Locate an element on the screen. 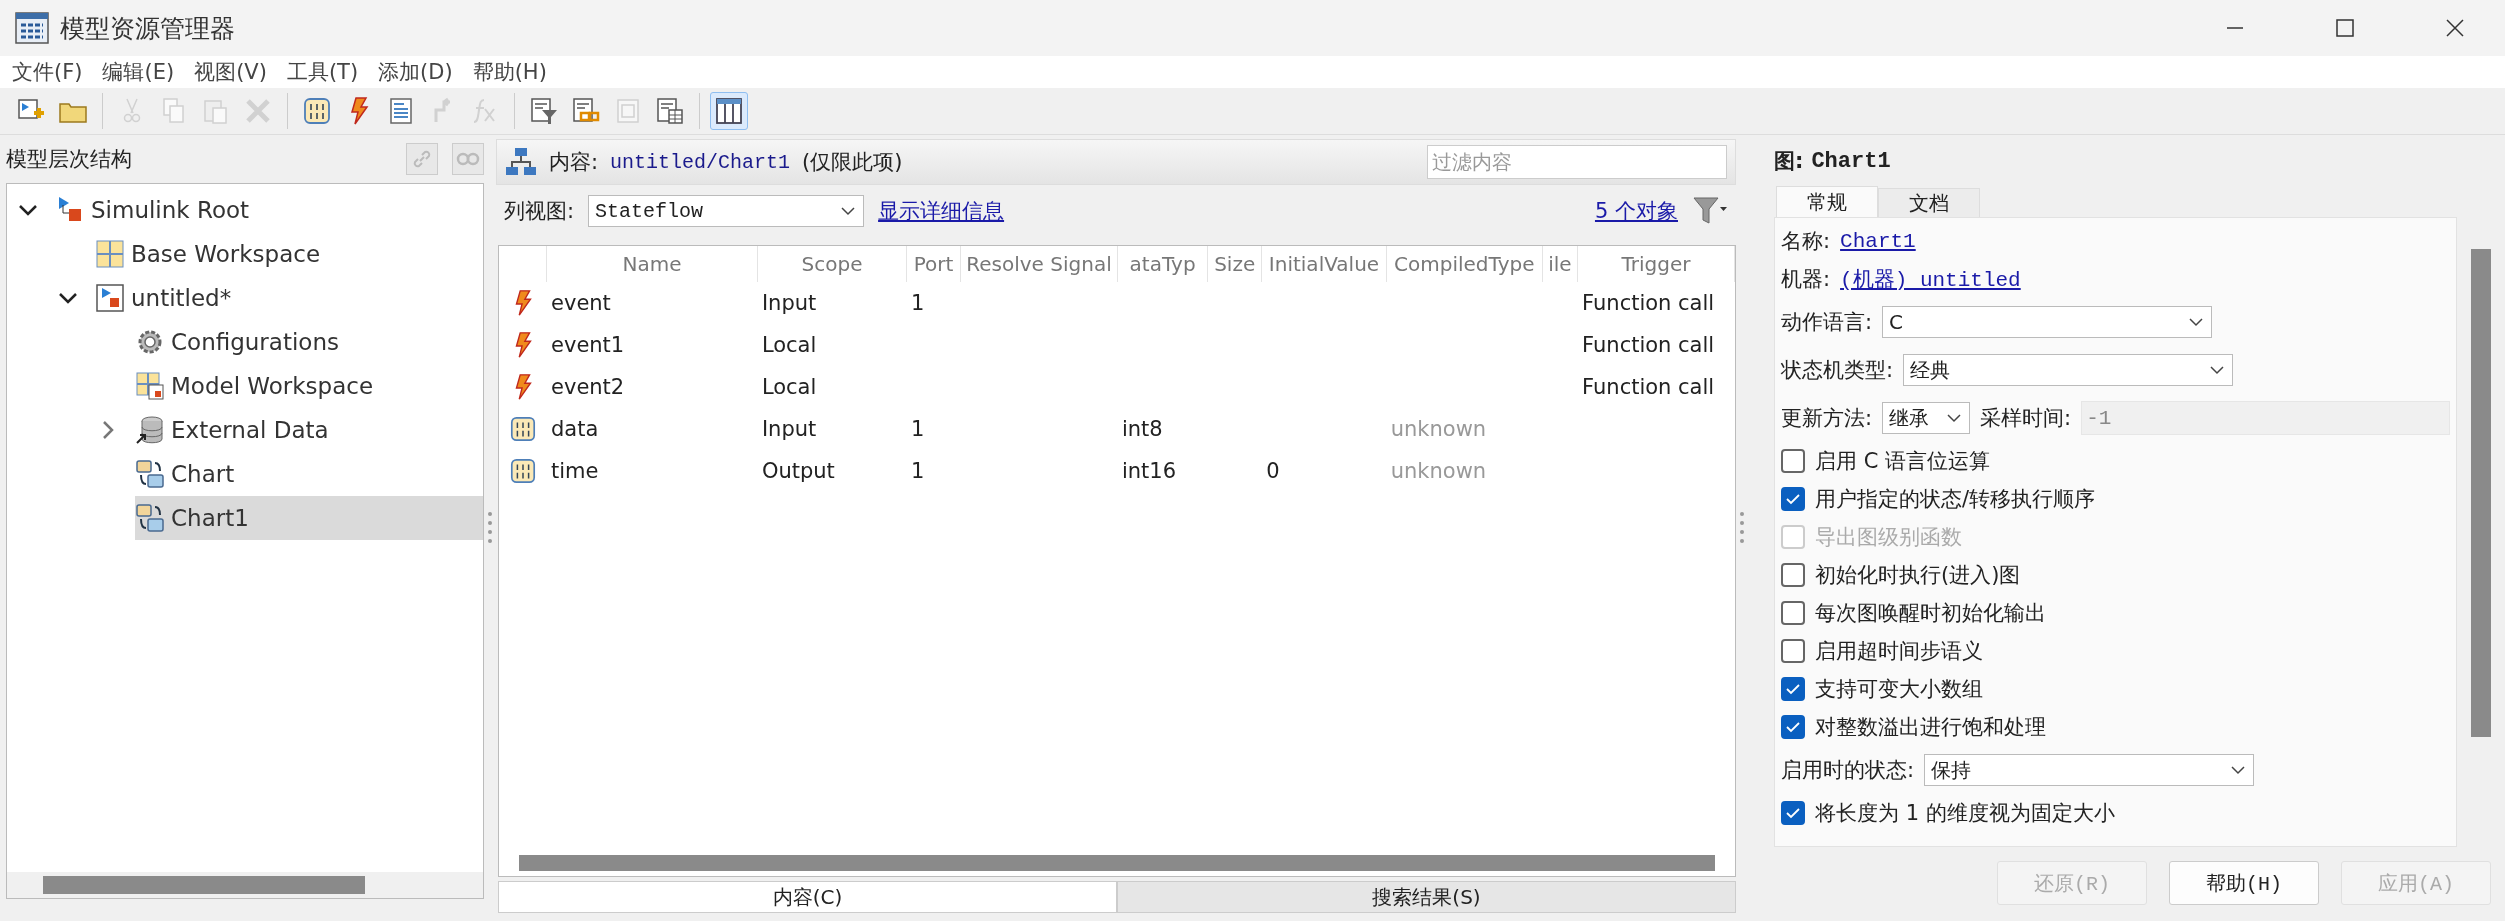 The height and width of the screenshot is (921, 2505). details-link: 显示详细信息 is located at coordinates (941, 211).